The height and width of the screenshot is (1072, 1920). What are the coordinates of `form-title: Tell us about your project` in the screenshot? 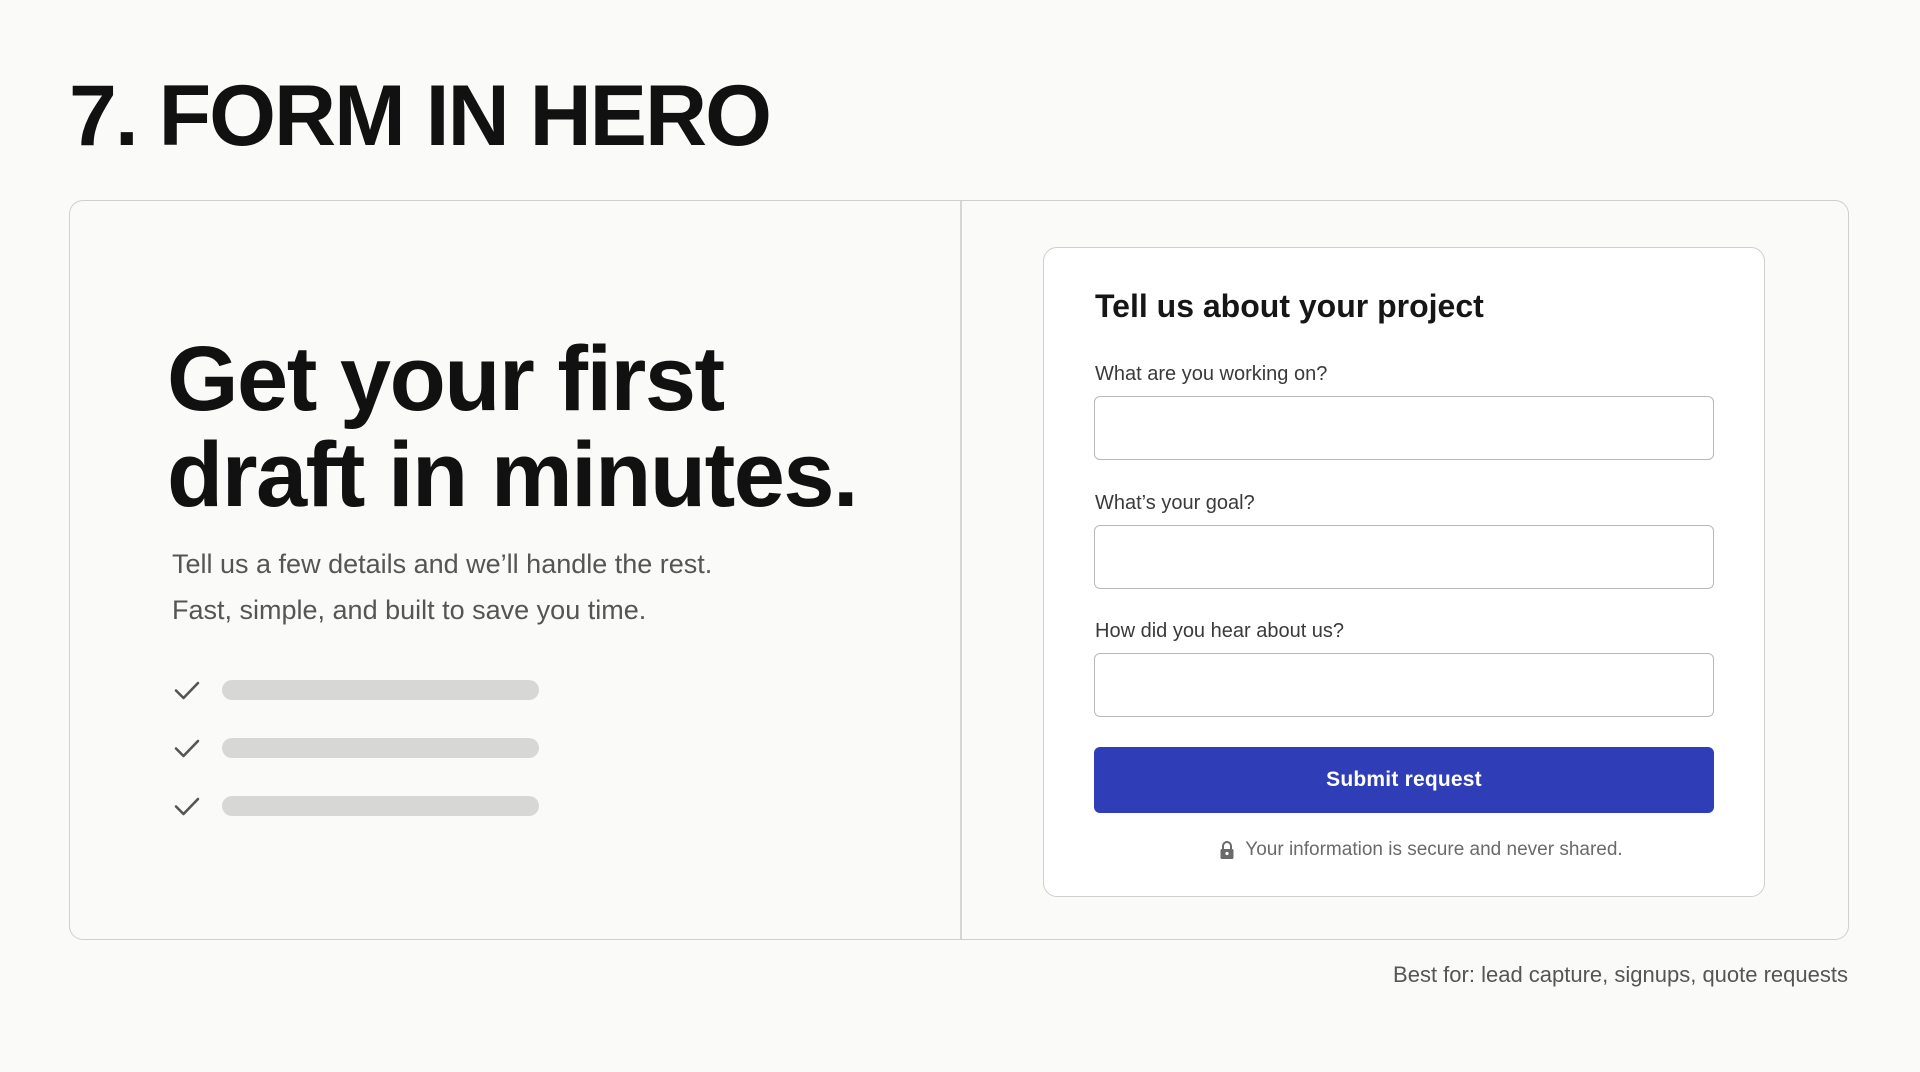 It's located at (1289, 306).